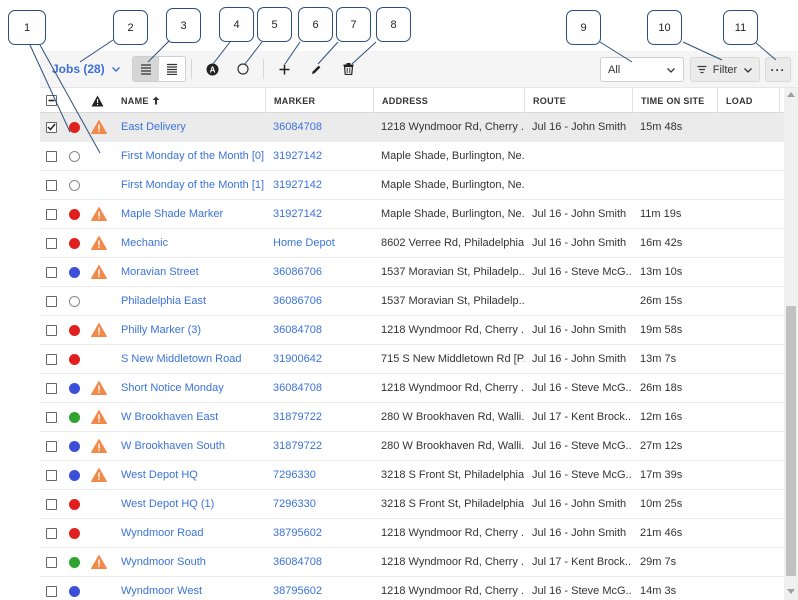 This screenshot has height=600, width=798. What do you see at coordinates (193, 127) in the screenshot?
I see `row-name: East Delivery` at bounding box center [193, 127].